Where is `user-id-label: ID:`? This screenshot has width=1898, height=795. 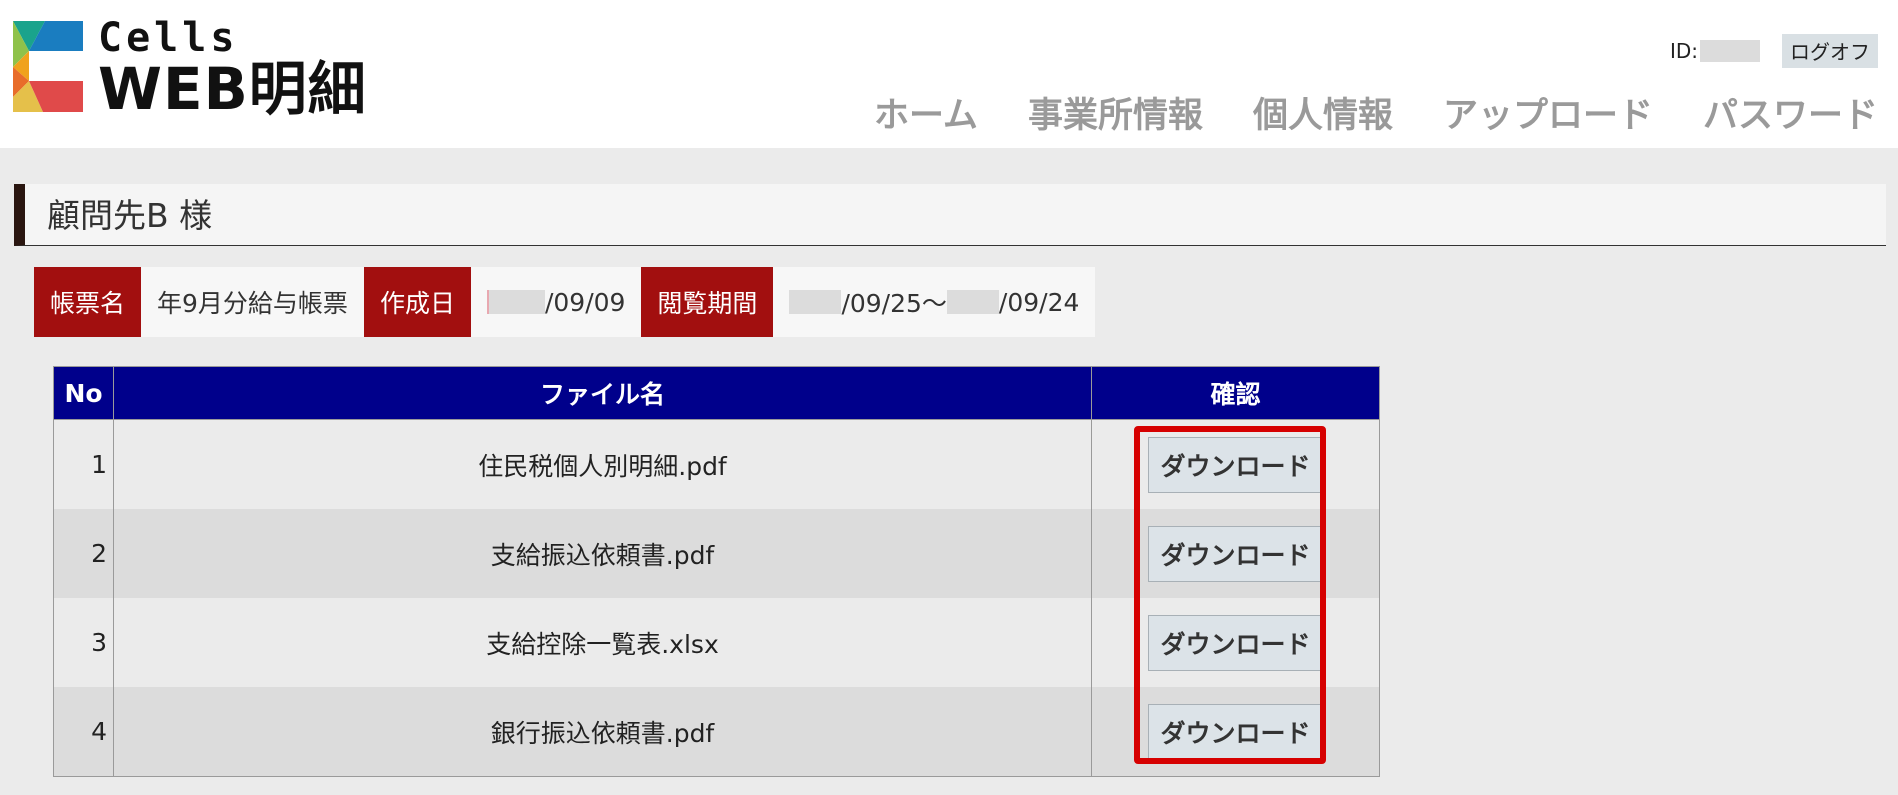 user-id-label: ID: is located at coordinates (1683, 50).